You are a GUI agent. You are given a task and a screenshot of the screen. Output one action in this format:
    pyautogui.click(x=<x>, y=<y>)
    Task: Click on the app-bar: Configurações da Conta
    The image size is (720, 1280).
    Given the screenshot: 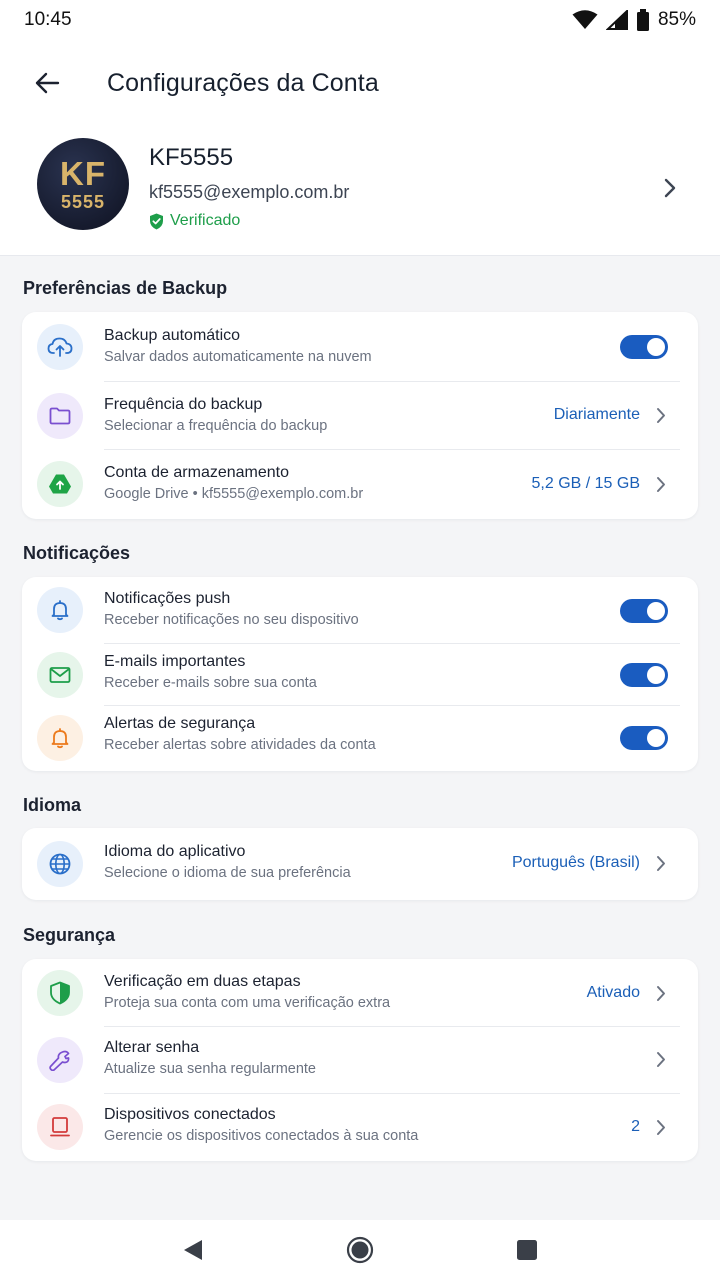 What is the action you would take?
    pyautogui.click(x=360, y=83)
    